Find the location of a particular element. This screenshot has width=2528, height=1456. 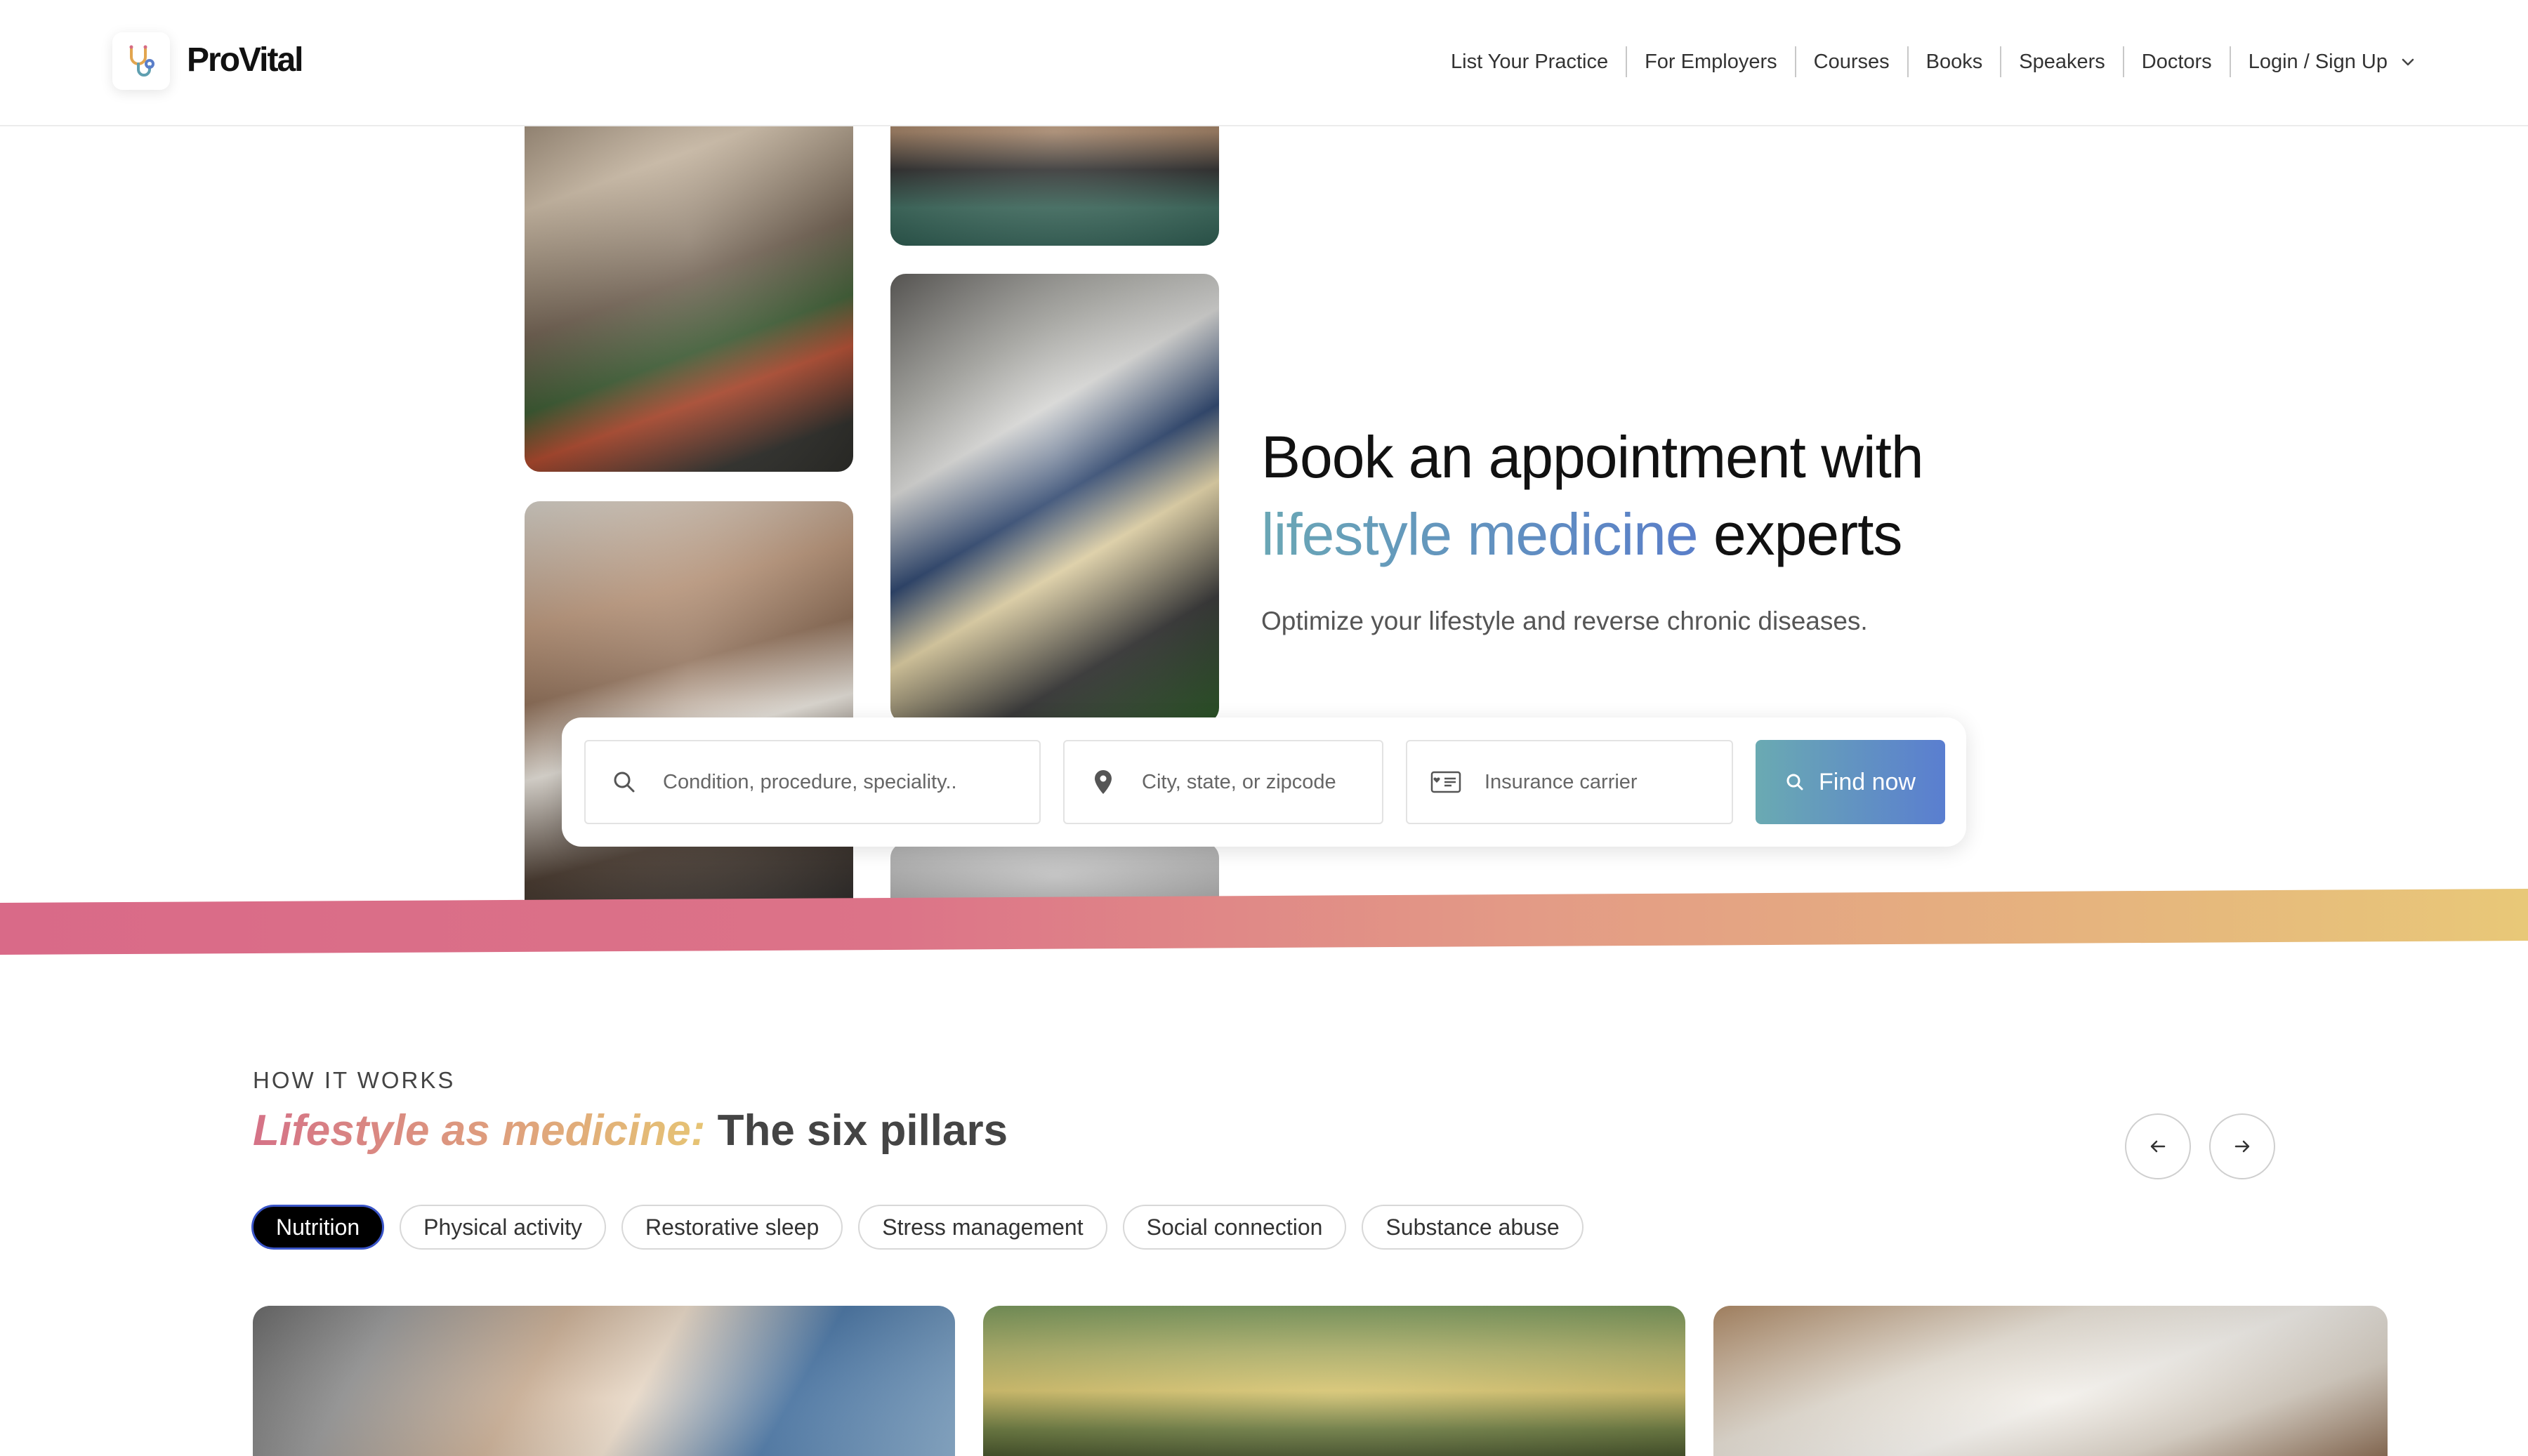

photo-cooking-couple is located at coordinates (689, 278).